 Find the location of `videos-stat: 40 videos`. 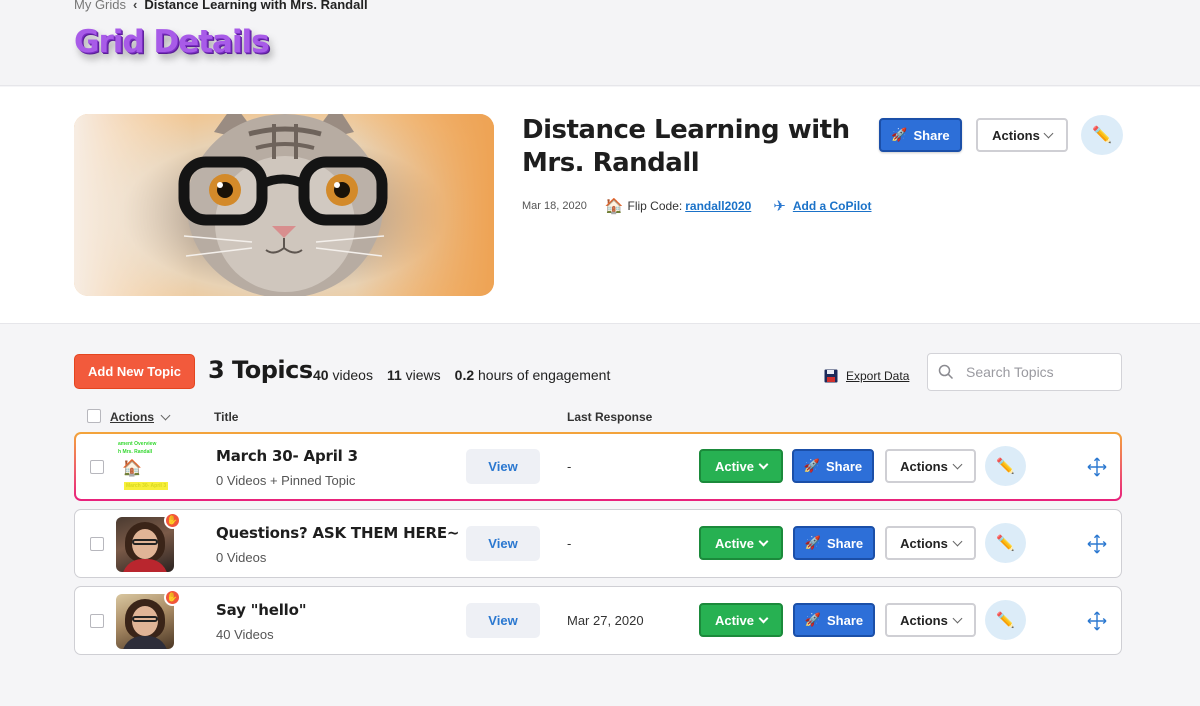

videos-stat: 40 videos is located at coordinates (343, 375).